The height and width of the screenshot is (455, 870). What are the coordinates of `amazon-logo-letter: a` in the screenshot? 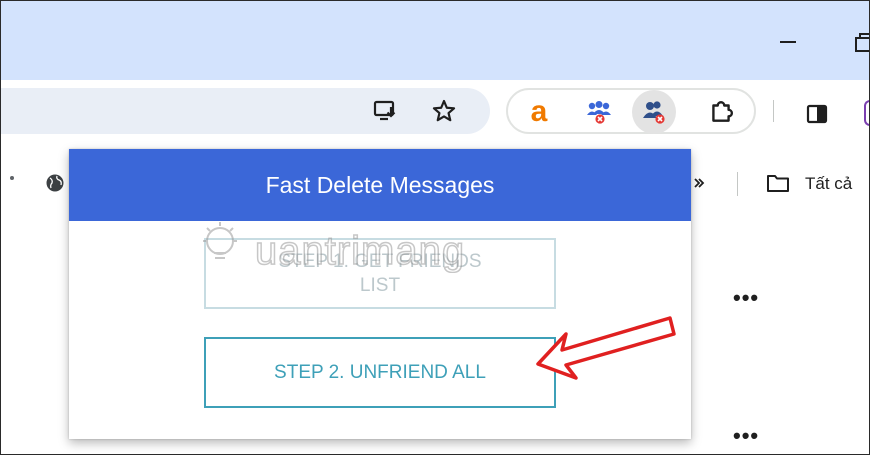 It's located at (539, 111).